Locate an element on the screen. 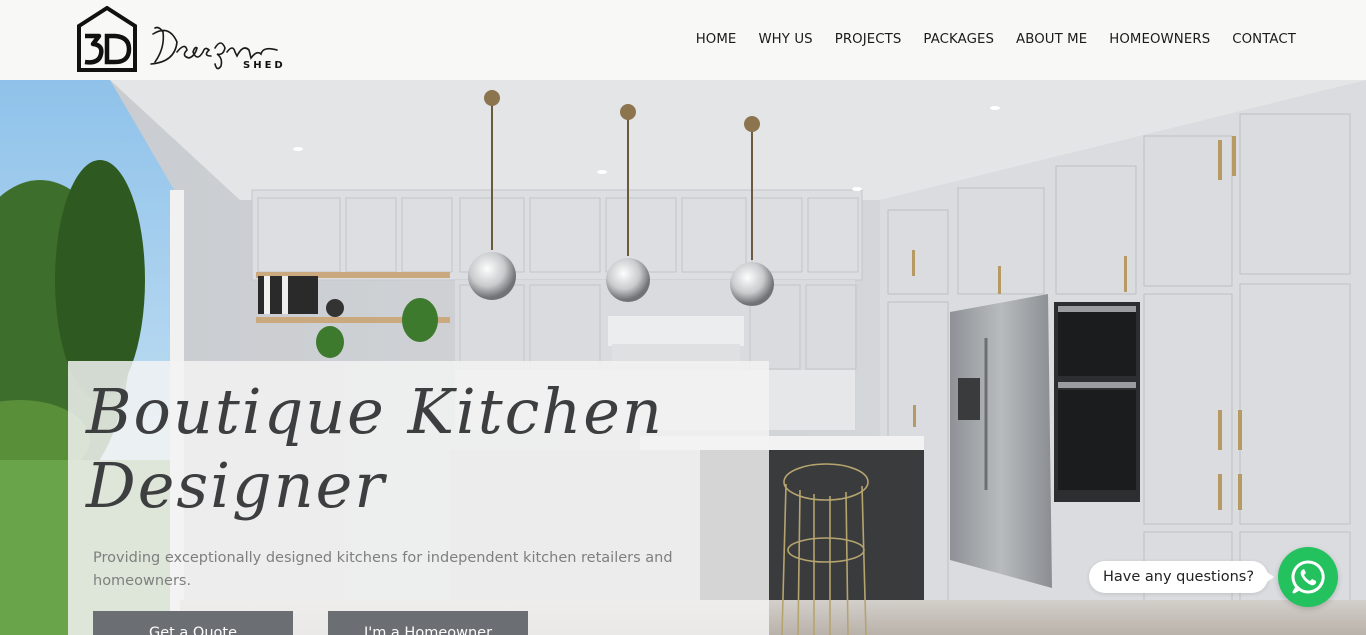 This screenshot has width=1366, height=635. nav-home: HOME is located at coordinates (716, 40).